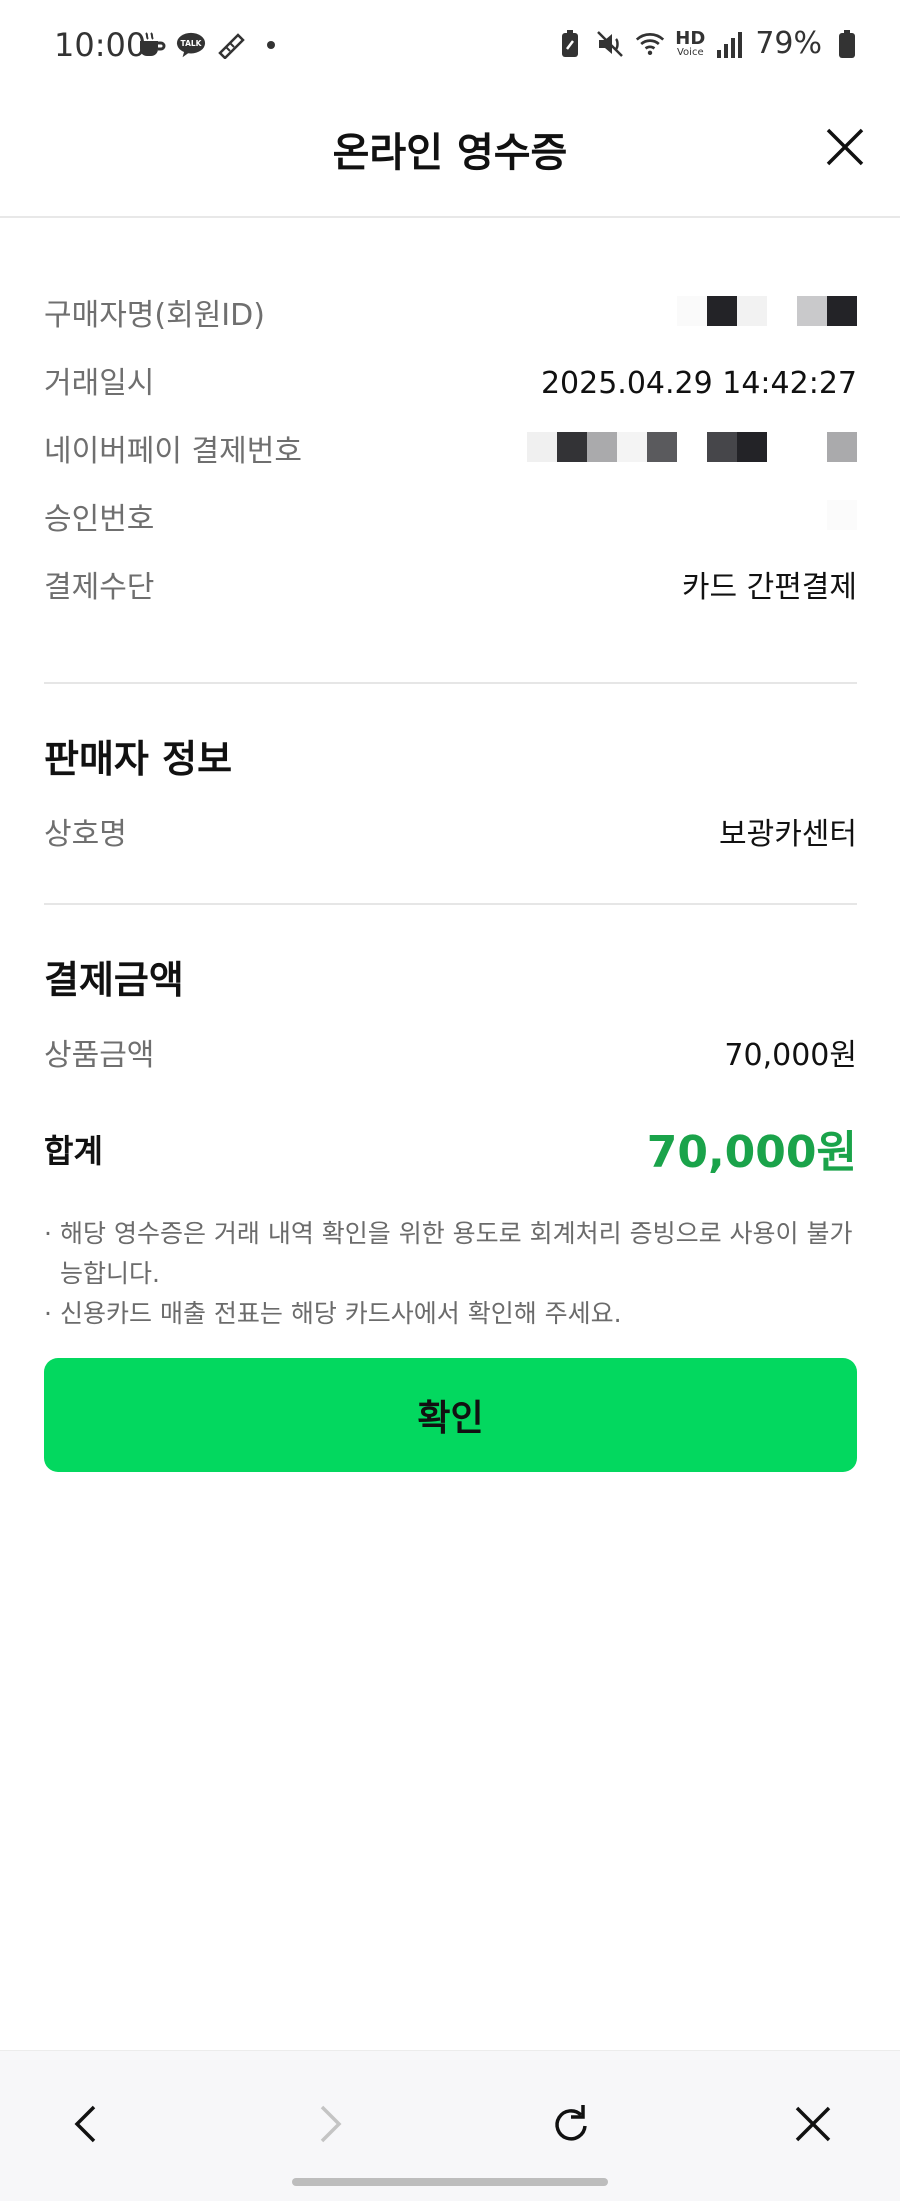  Describe the element at coordinates (231, 45) in the screenshot. I see `ticket-icon` at that location.